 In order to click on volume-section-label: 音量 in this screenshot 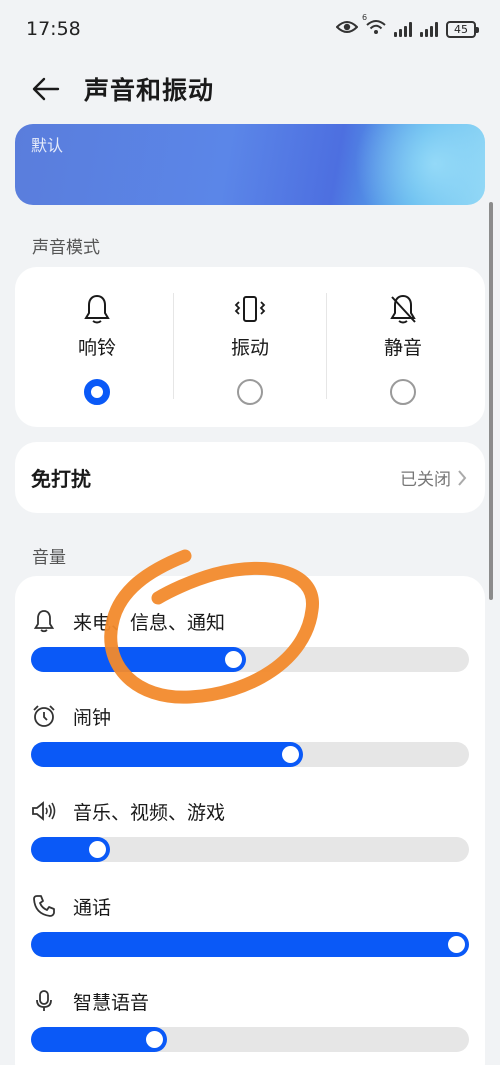, I will do `click(49, 558)`.